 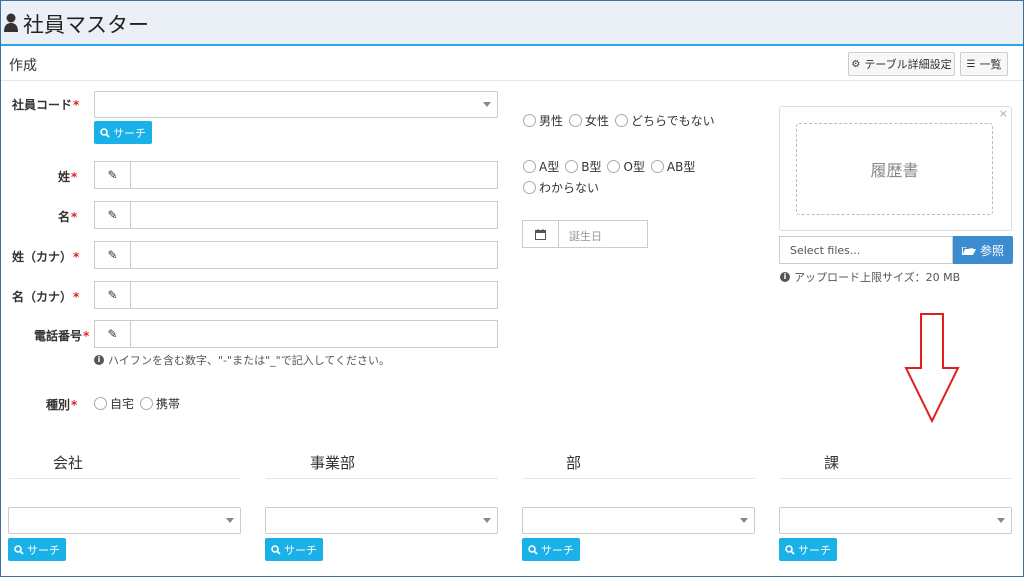 I want to click on first-name-kana-field: ✎, so click(x=296, y=295).